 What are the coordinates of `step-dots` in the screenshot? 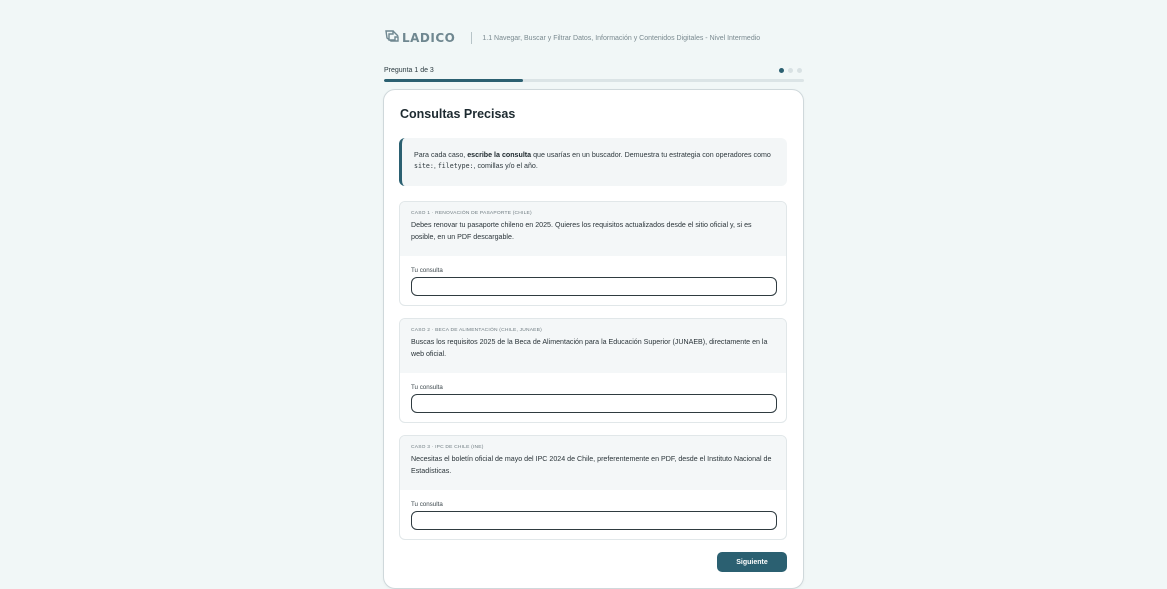 It's located at (790, 70).